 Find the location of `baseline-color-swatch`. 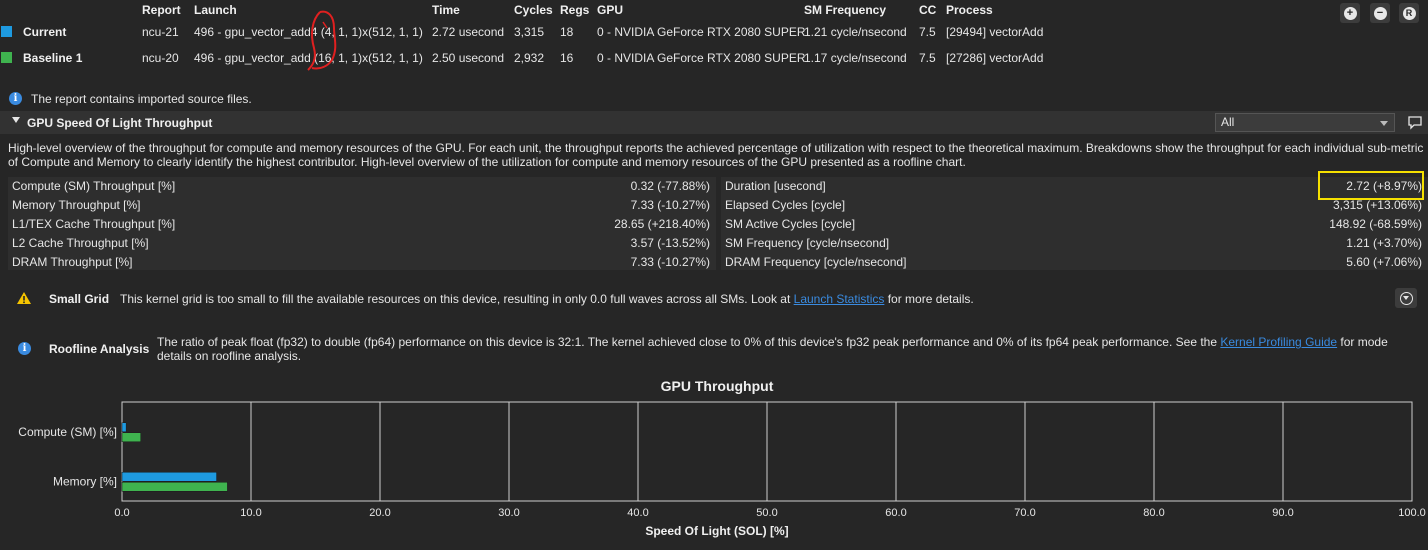

baseline-color-swatch is located at coordinates (6, 57).